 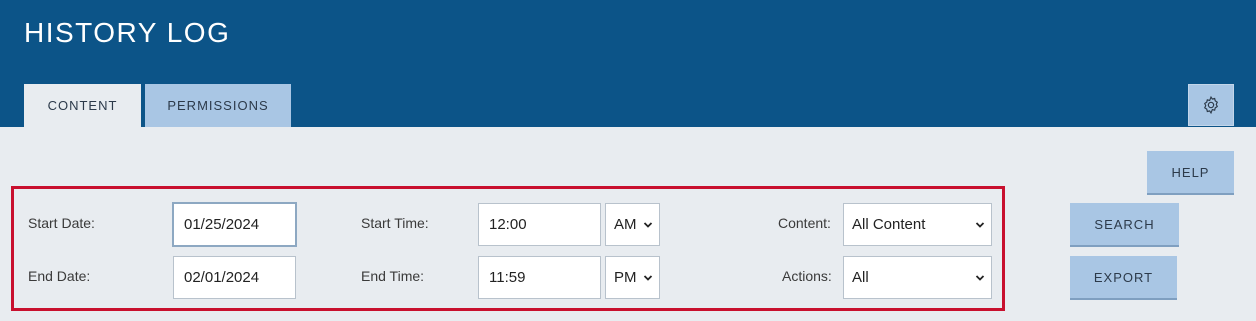 I want to click on search-label: SEARCH, so click(x=1124, y=224).